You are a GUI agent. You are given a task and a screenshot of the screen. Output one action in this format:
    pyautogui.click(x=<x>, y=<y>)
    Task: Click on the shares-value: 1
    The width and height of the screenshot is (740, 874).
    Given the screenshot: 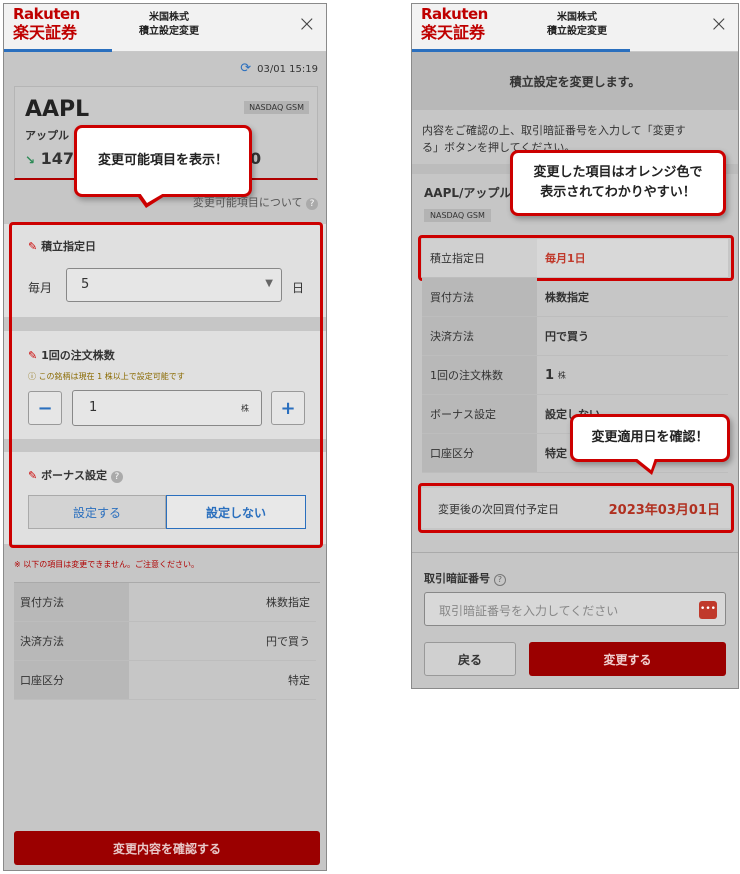 What is the action you would take?
    pyautogui.click(x=550, y=375)
    